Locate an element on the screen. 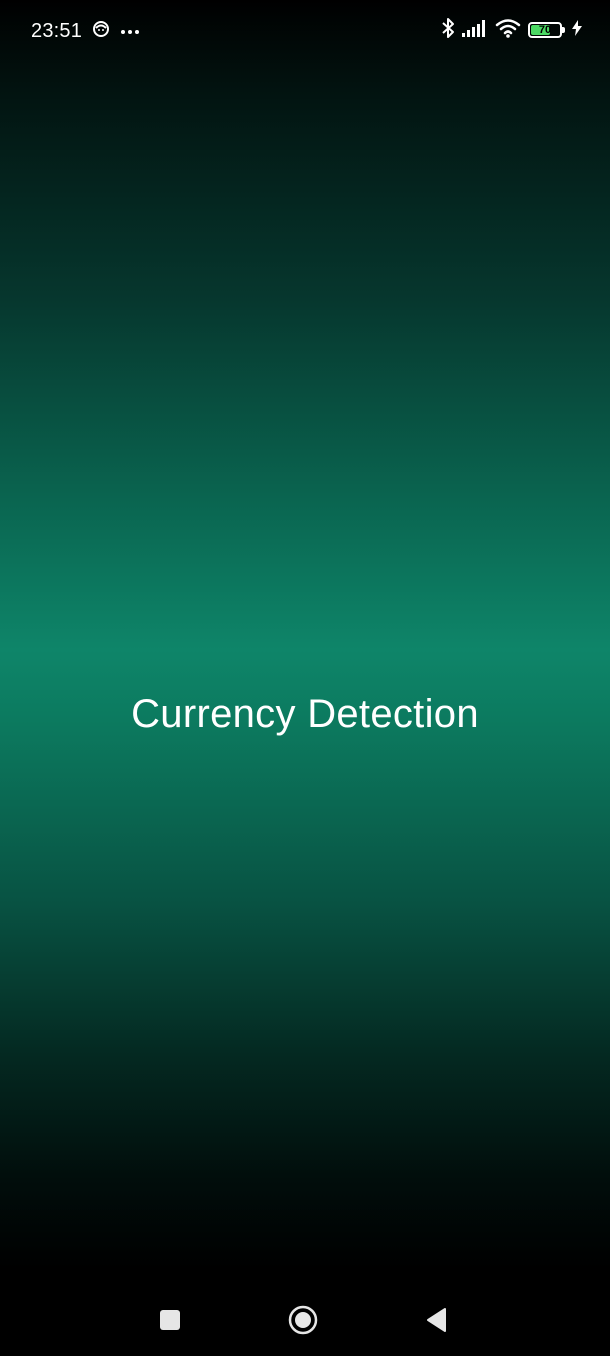 This screenshot has width=610, height=1356. notification-app-icon is located at coordinates (101, 31).